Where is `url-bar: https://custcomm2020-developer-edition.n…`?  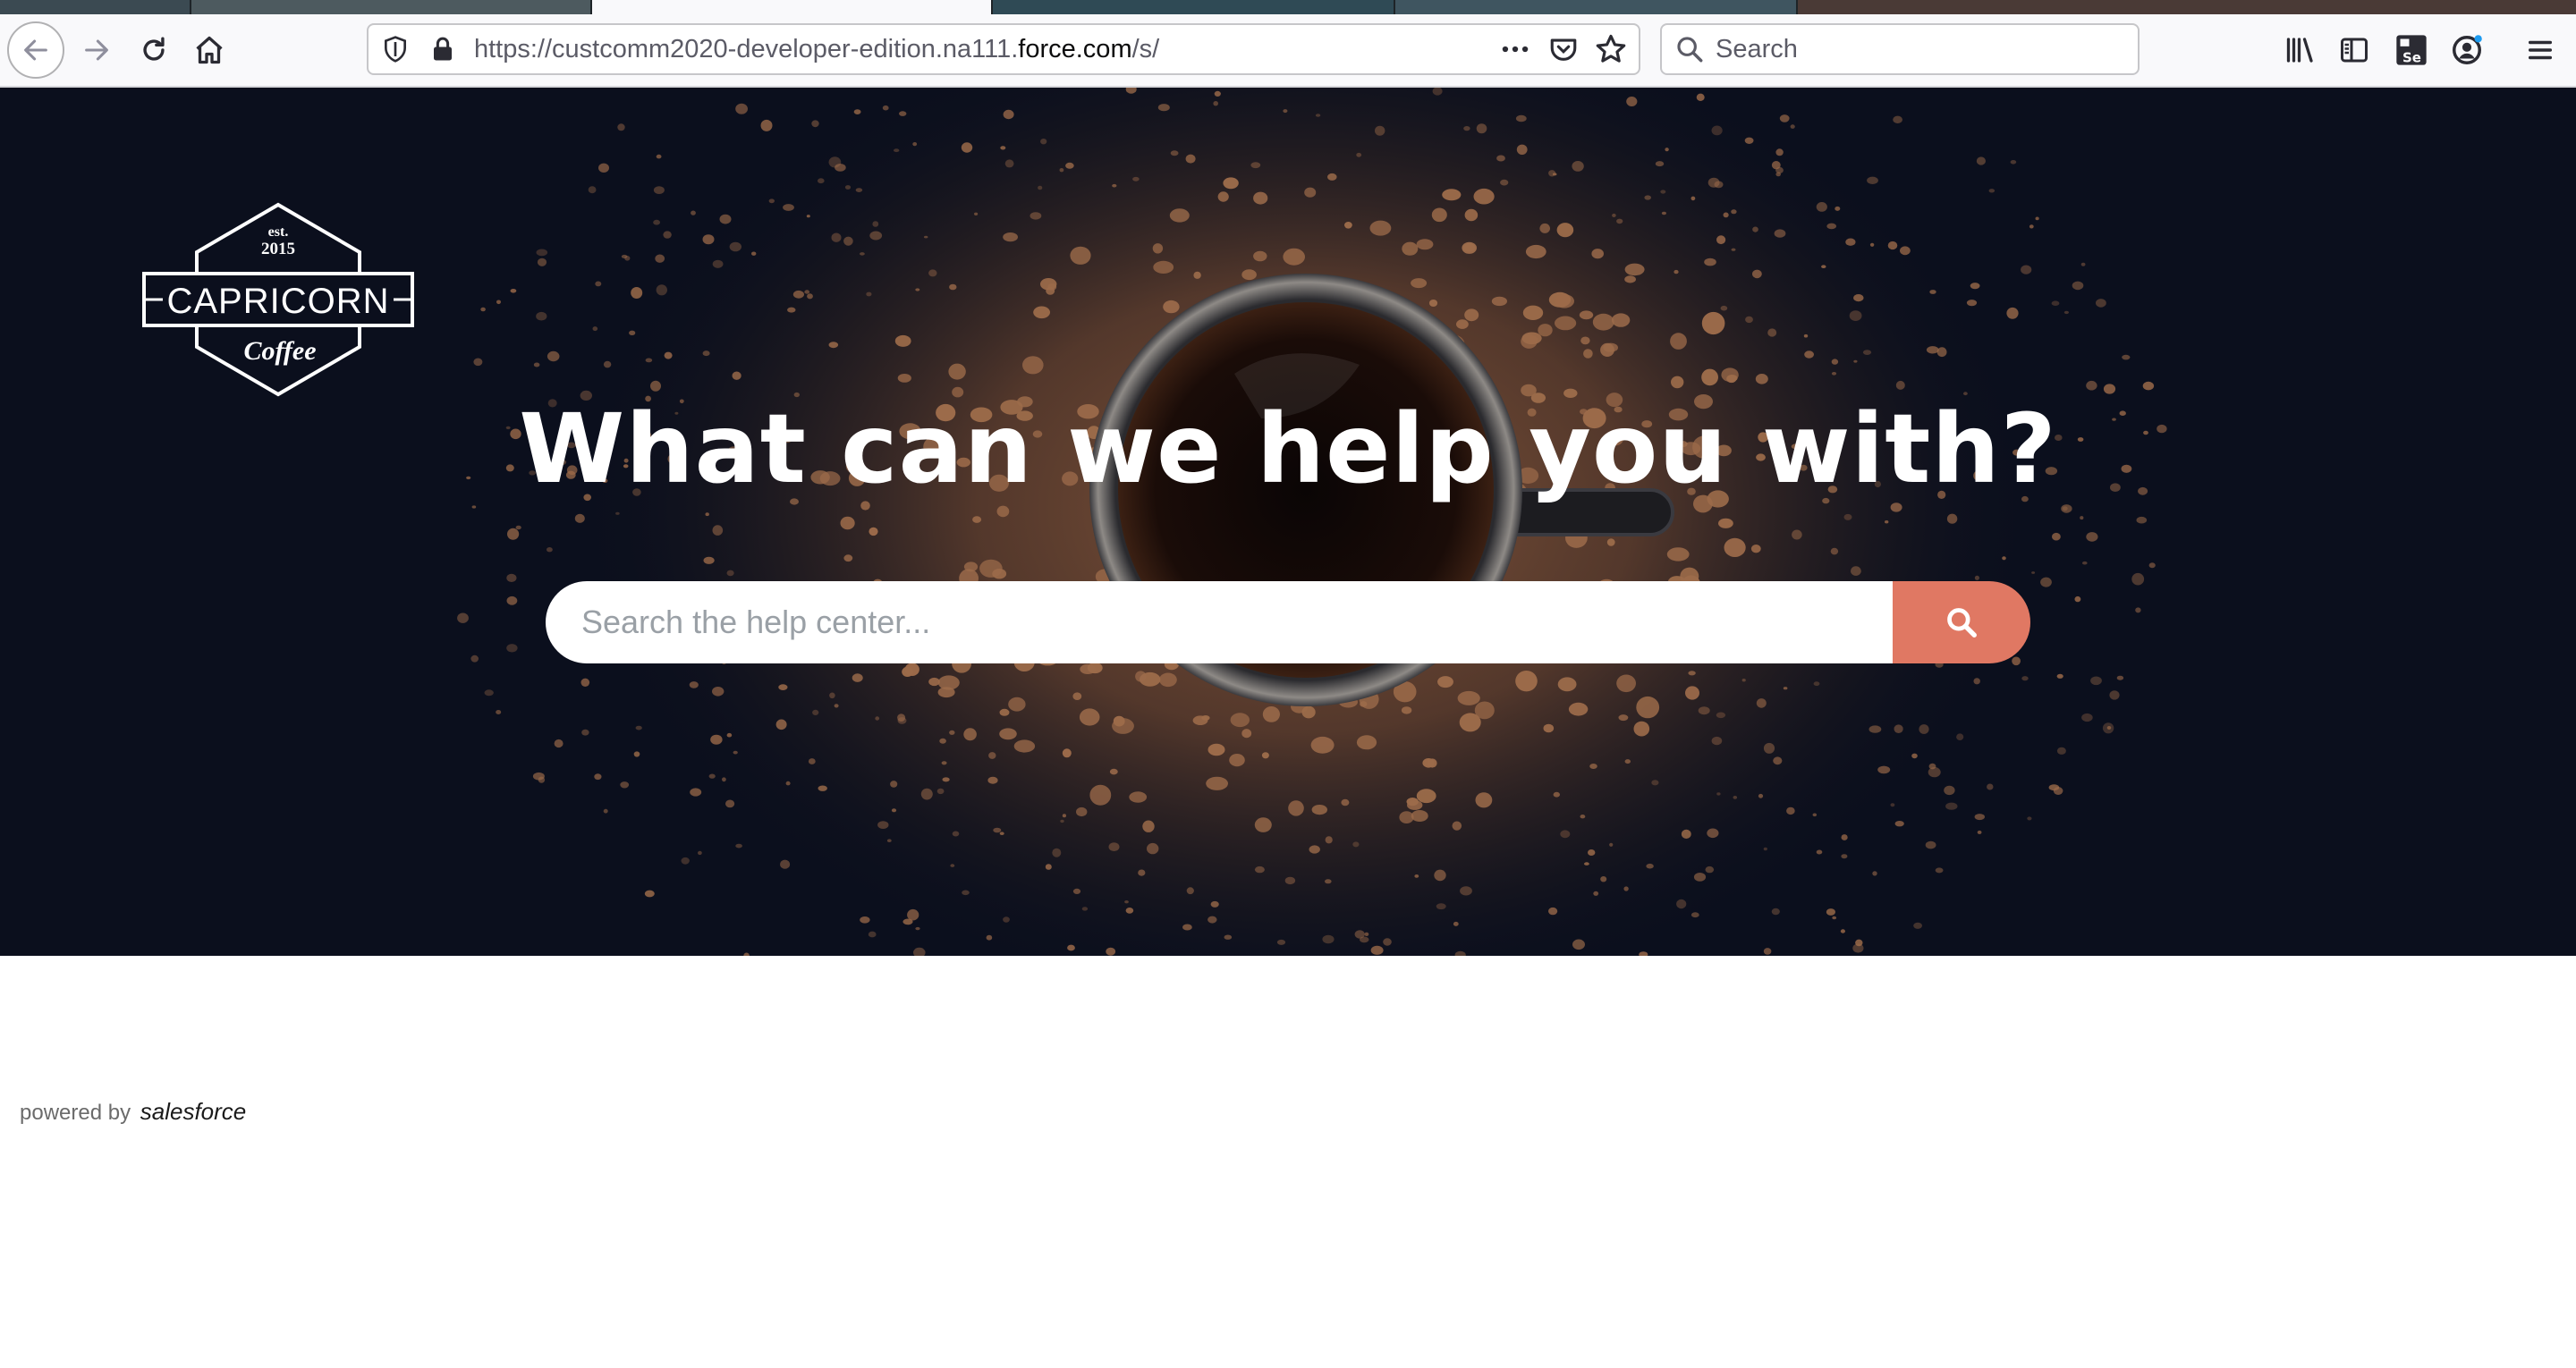
url-bar: https://custcomm2020-developer-edition.n… is located at coordinates (1003, 49).